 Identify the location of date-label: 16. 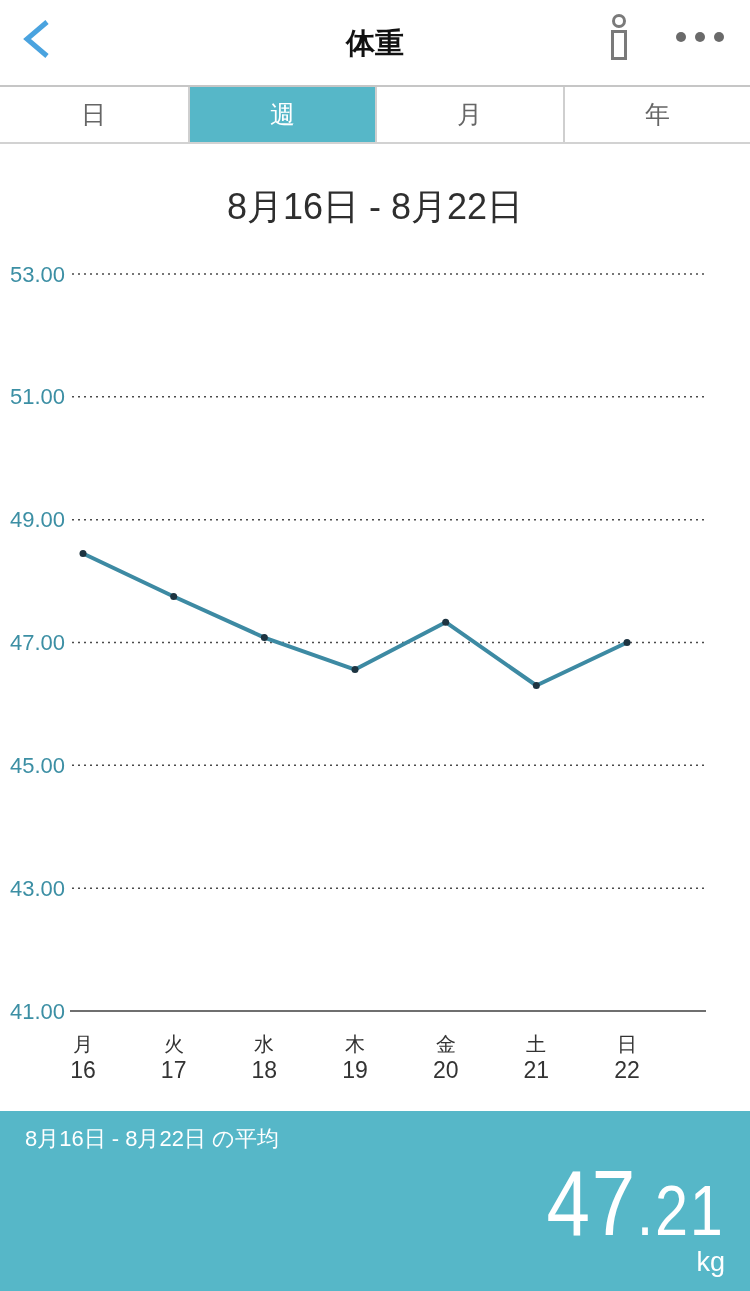
(83, 1070).